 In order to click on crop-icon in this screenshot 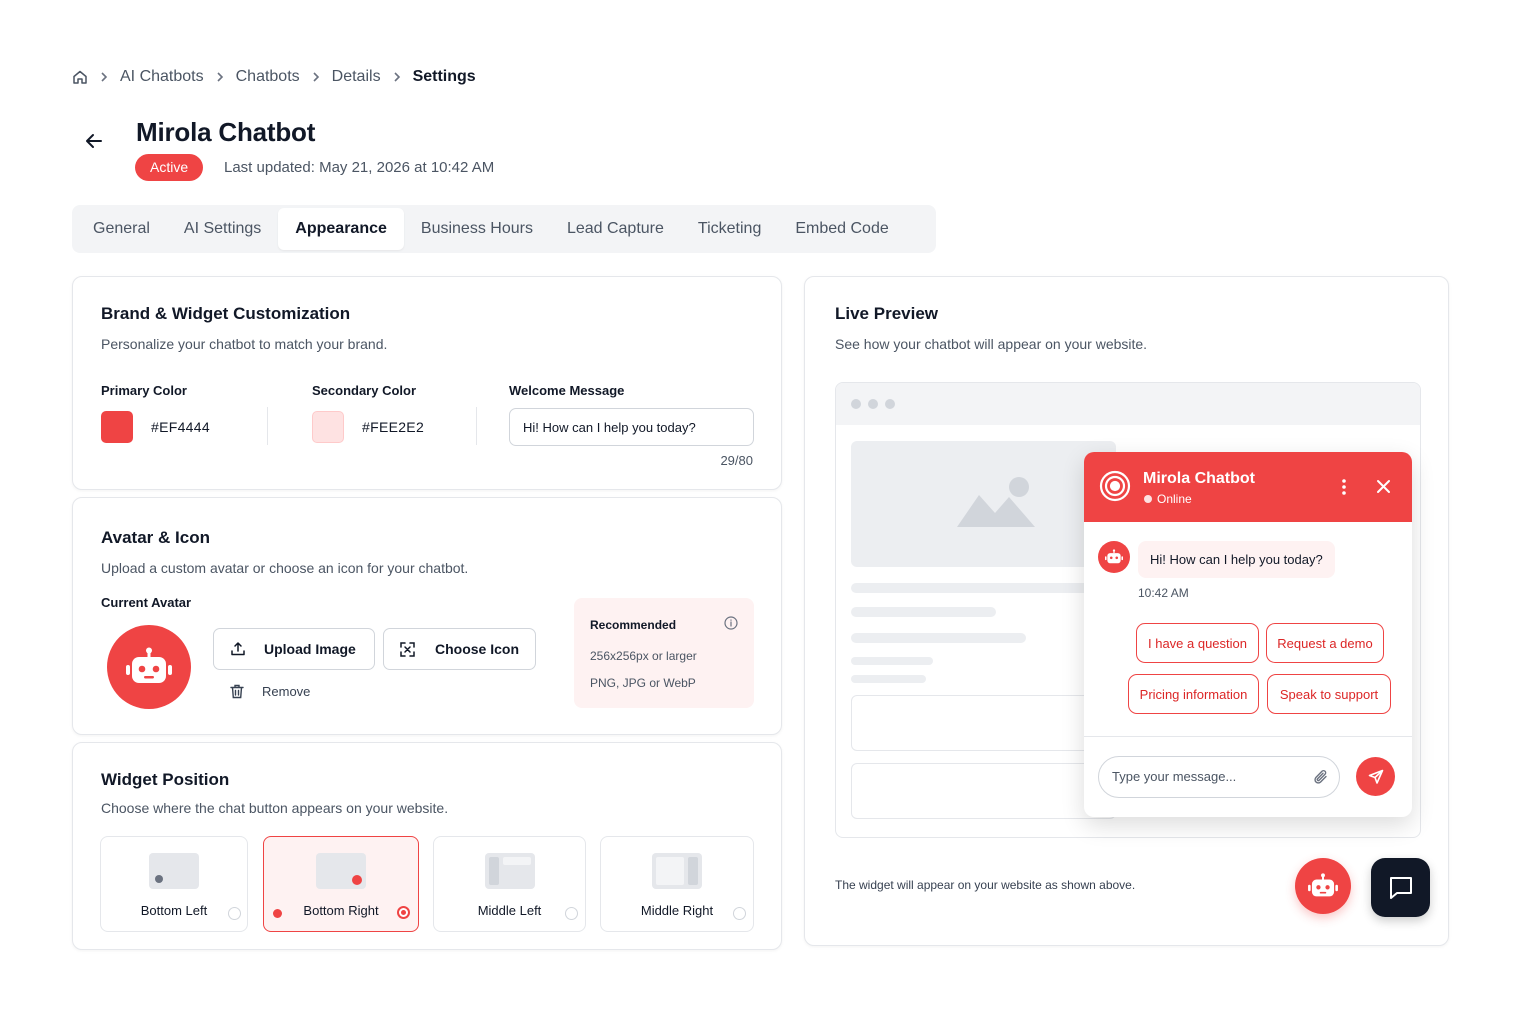, I will do `click(407, 649)`.